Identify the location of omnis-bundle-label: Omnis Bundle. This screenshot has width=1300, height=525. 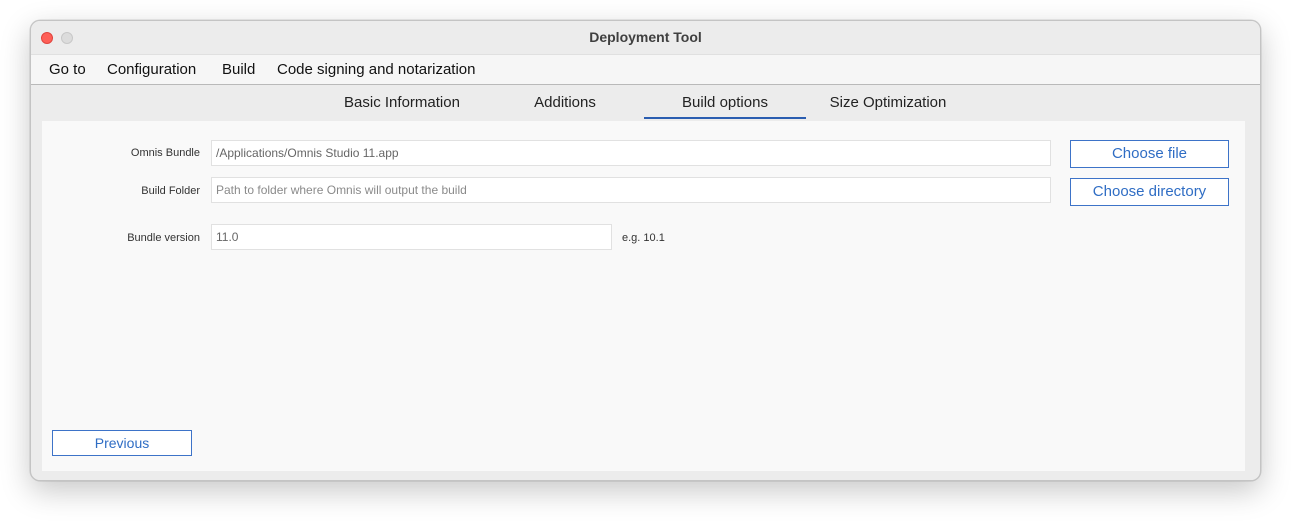
(165, 153).